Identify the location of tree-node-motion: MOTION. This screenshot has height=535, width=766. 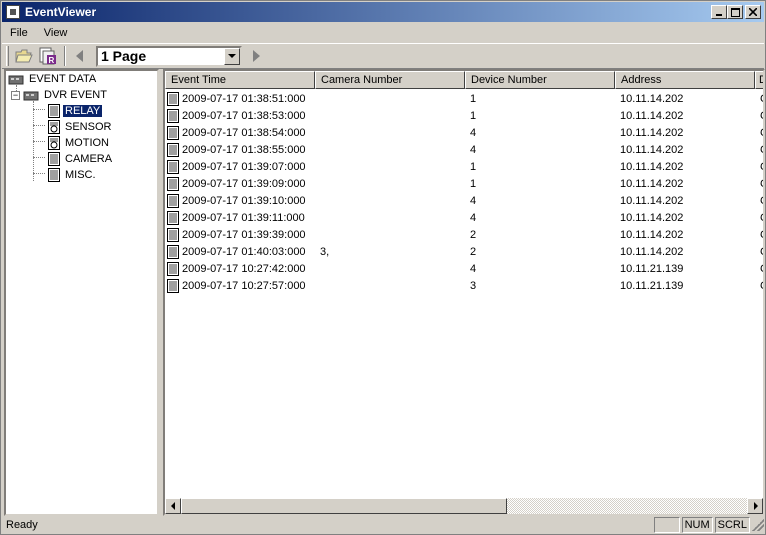
(78, 143).